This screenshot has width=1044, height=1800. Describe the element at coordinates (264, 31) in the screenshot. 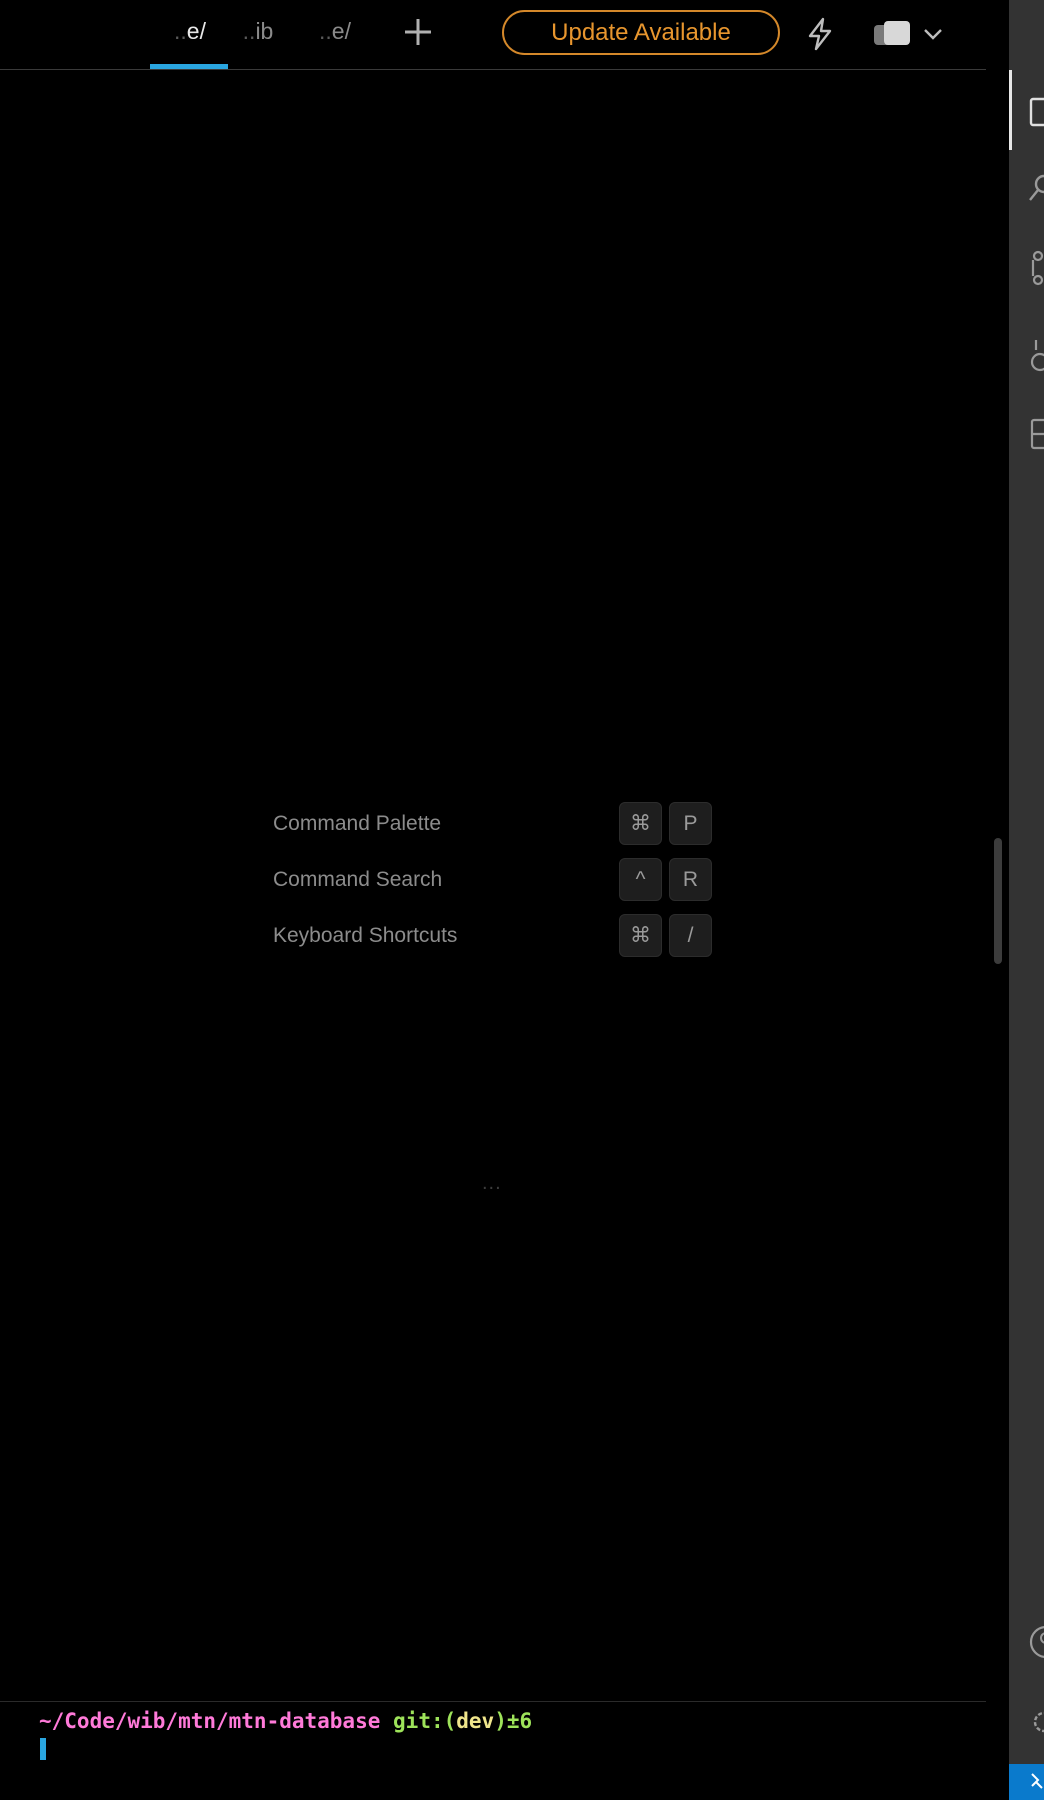

I see `tab-2-label: ib` at that location.